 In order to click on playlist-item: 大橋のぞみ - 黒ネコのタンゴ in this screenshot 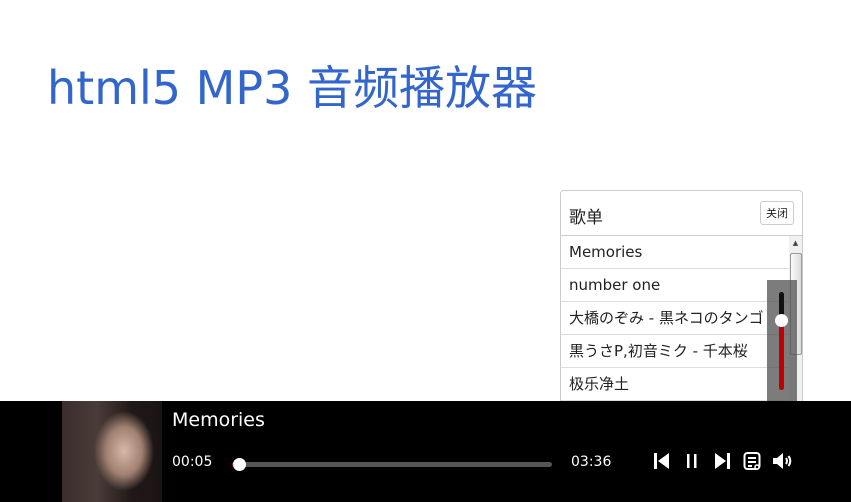, I will do `click(675, 318)`.